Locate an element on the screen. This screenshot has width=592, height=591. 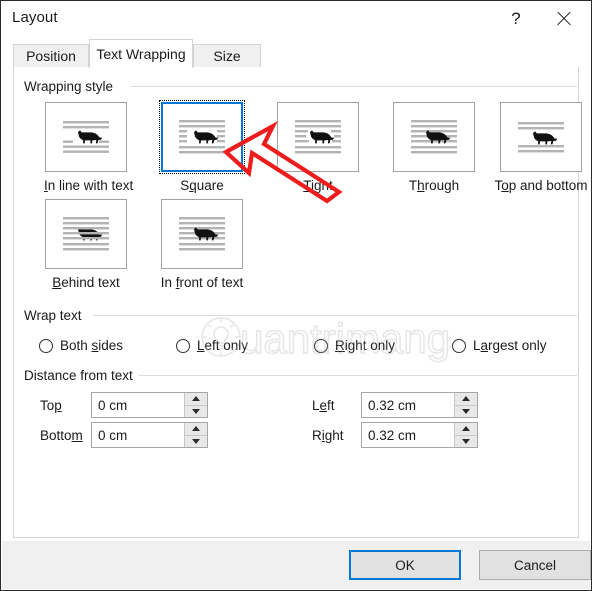
wrap-option-top-and-bottom: Top and bottom is located at coordinates (538, 147).